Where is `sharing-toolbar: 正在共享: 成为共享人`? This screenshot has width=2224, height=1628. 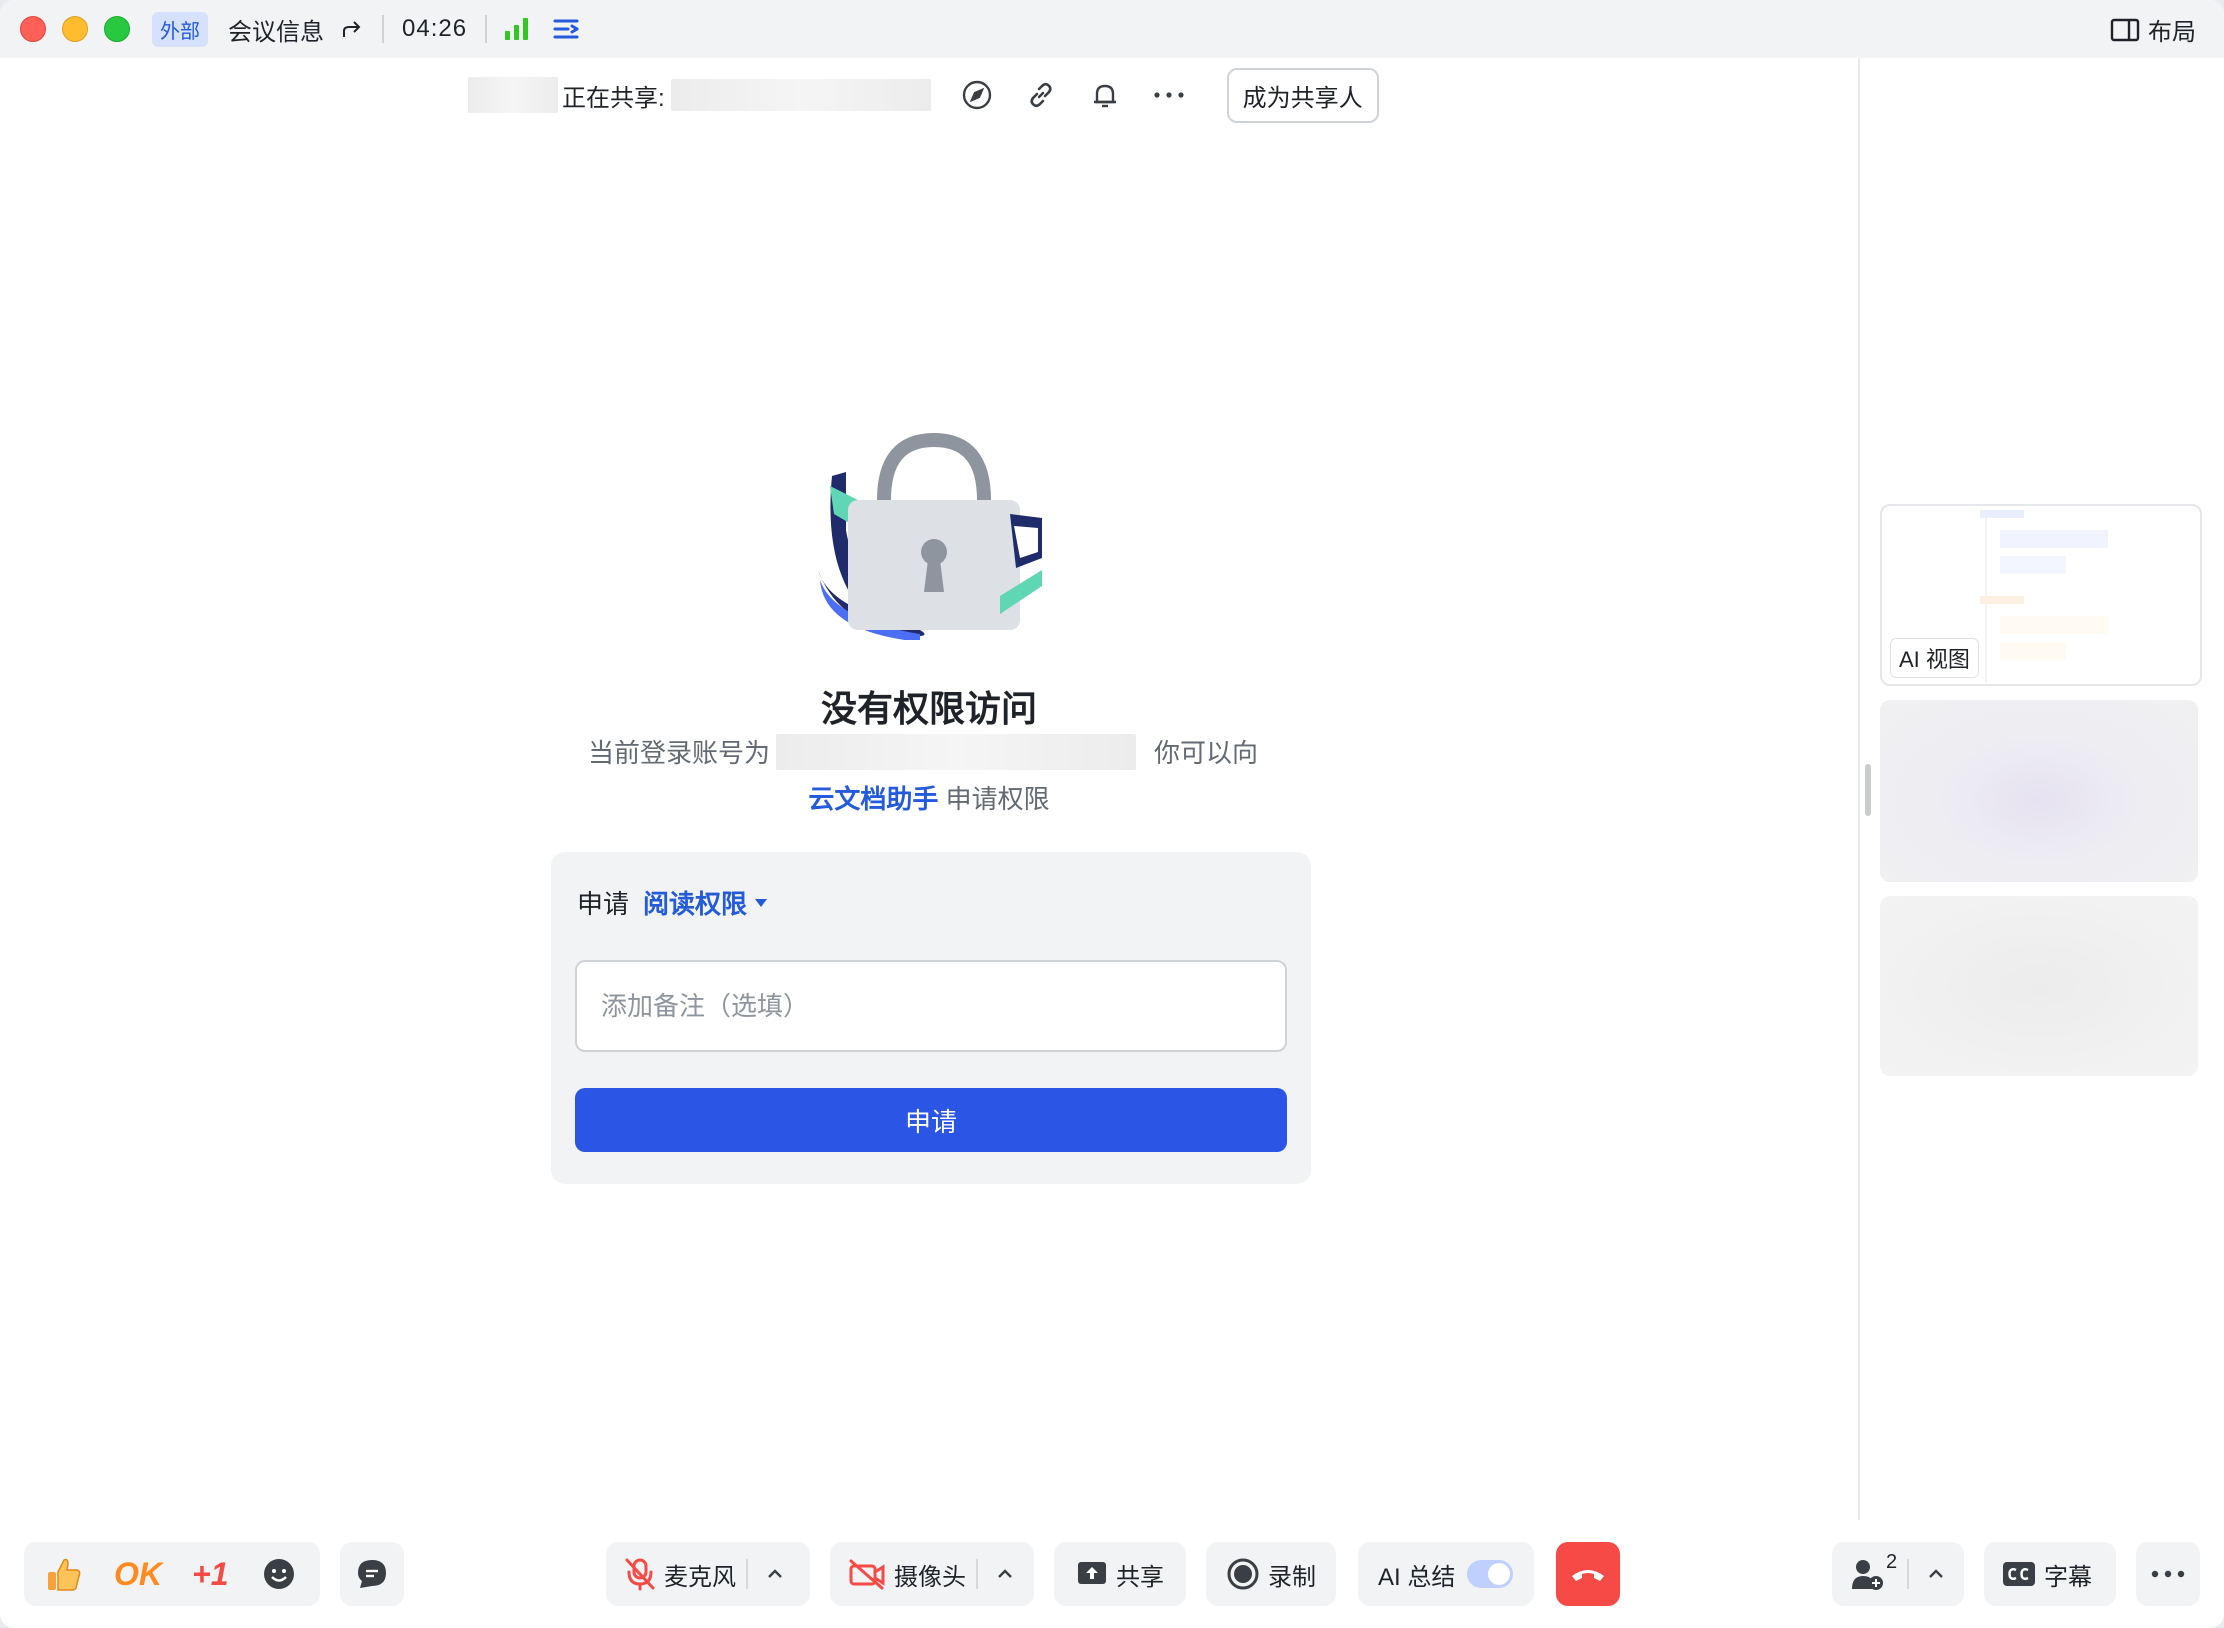
sharing-toolbar: 正在共享: 成为共享人 is located at coordinates (923, 95).